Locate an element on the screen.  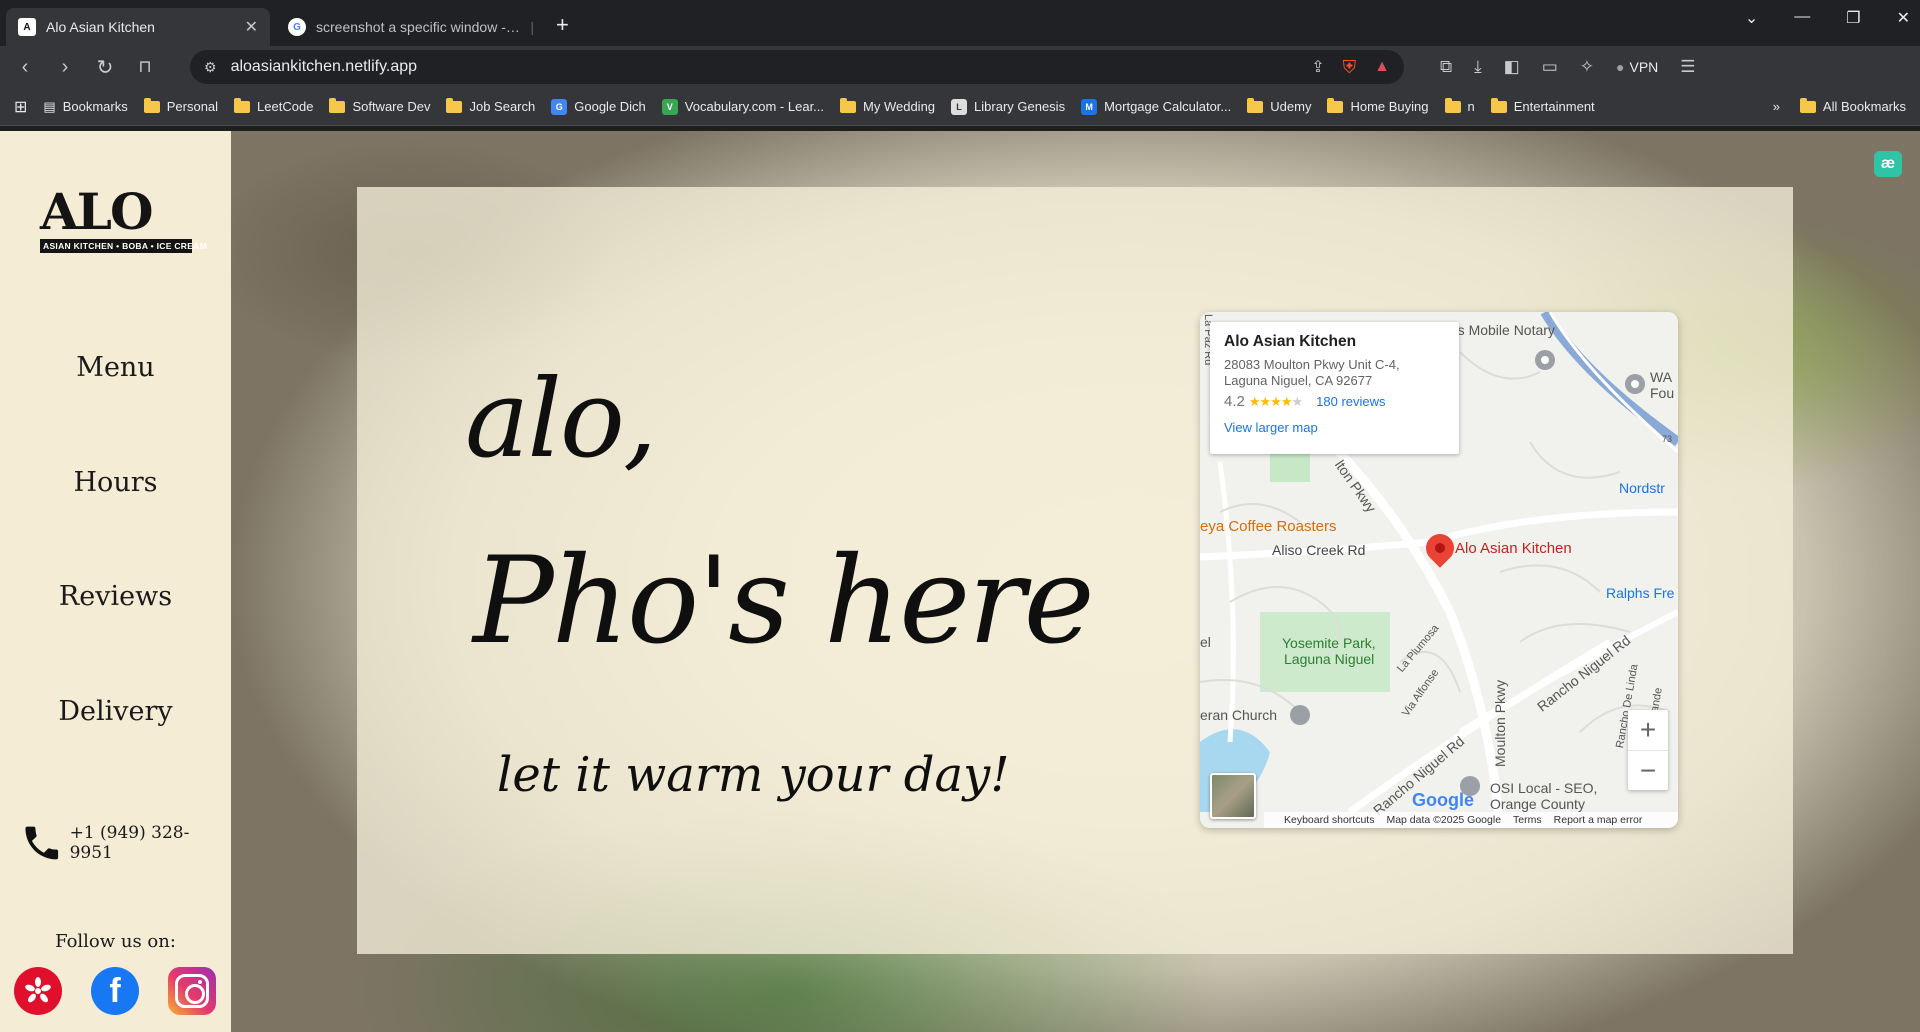
bookmark-item: Software Dev is located at coordinates (380, 105).